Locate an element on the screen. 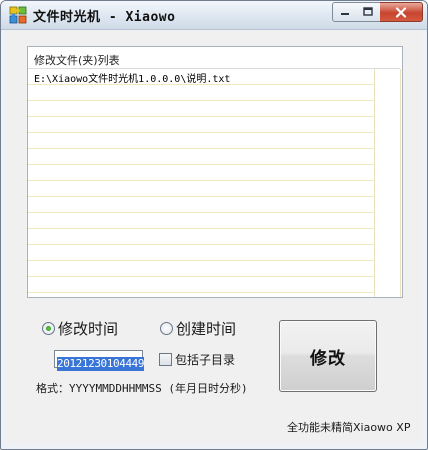 Image resolution: width=428 pixels, height=450 pixels. radio-selected-icon is located at coordinates (48, 328).